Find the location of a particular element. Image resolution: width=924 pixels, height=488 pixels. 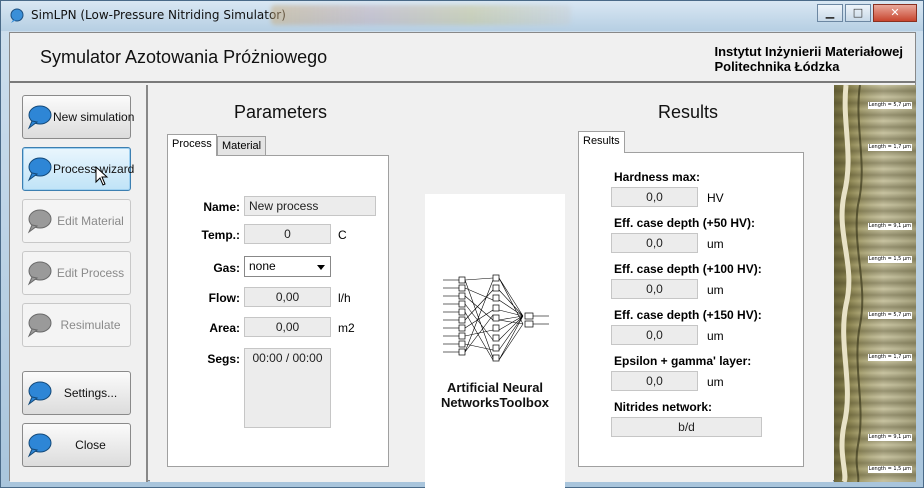

new-simulation-button: New simulation is located at coordinates (78, 117).